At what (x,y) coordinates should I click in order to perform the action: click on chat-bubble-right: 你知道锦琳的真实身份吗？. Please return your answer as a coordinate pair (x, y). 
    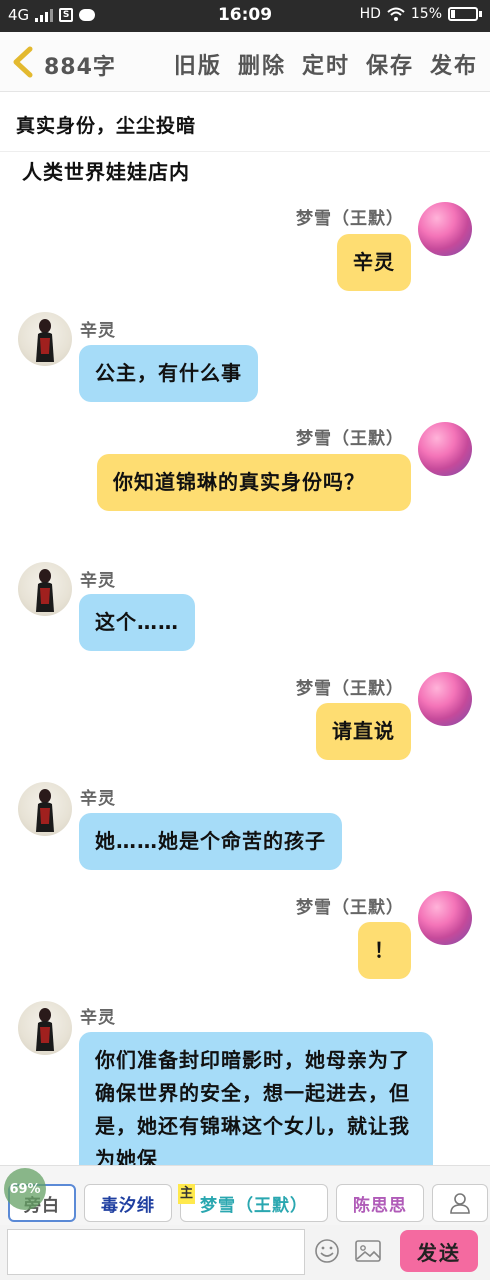
    Looking at the image, I should click on (254, 482).